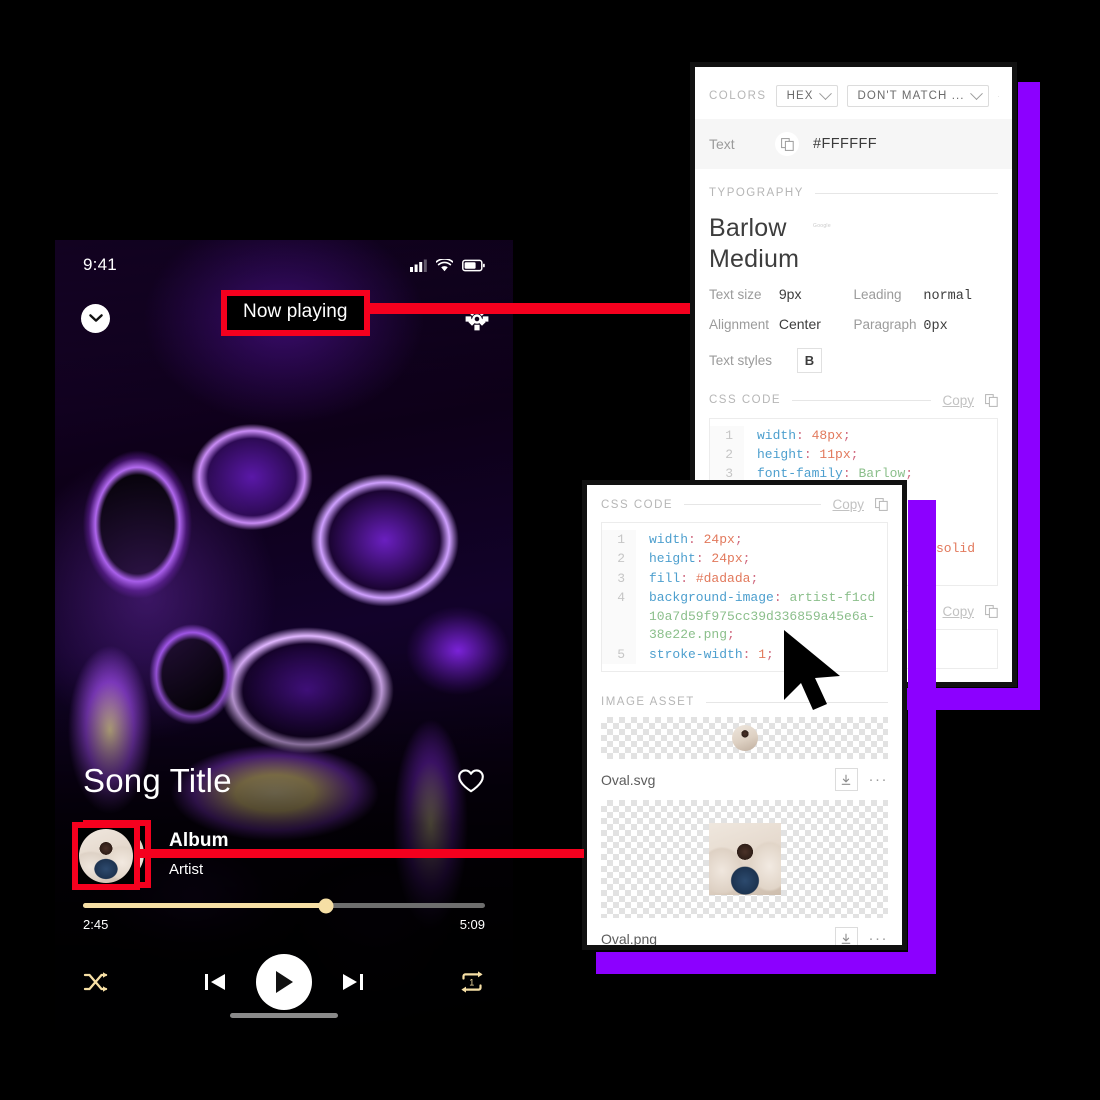 This screenshot has height=1100, width=1100. What do you see at coordinates (827, 435) in the screenshot?
I see `css-value: 48px` at bounding box center [827, 435].